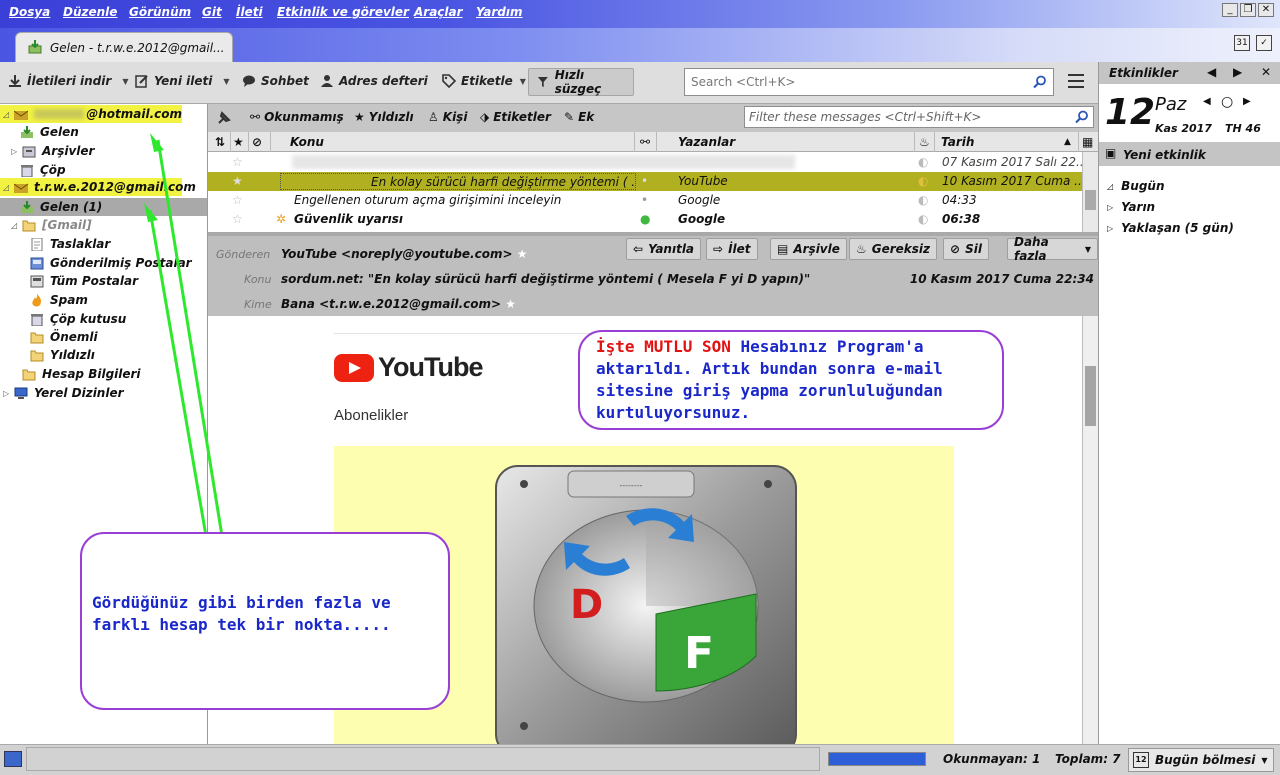  What do you see at coordinates (1189, 73) in the screenshot?
I see `events-header: Etkinlikler ◀ ▶ ✕` at bounding box center [1189, 73].